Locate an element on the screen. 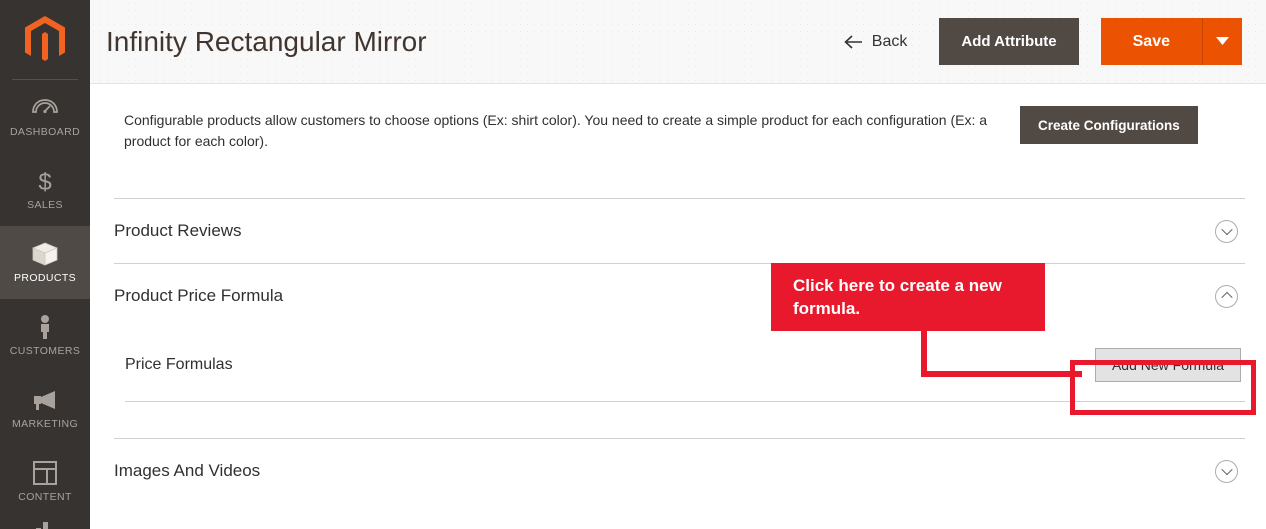 This screenshot has width=1266, height=529. sidebar-item-products: PRODUCTS is located at coordinates (45, 262).